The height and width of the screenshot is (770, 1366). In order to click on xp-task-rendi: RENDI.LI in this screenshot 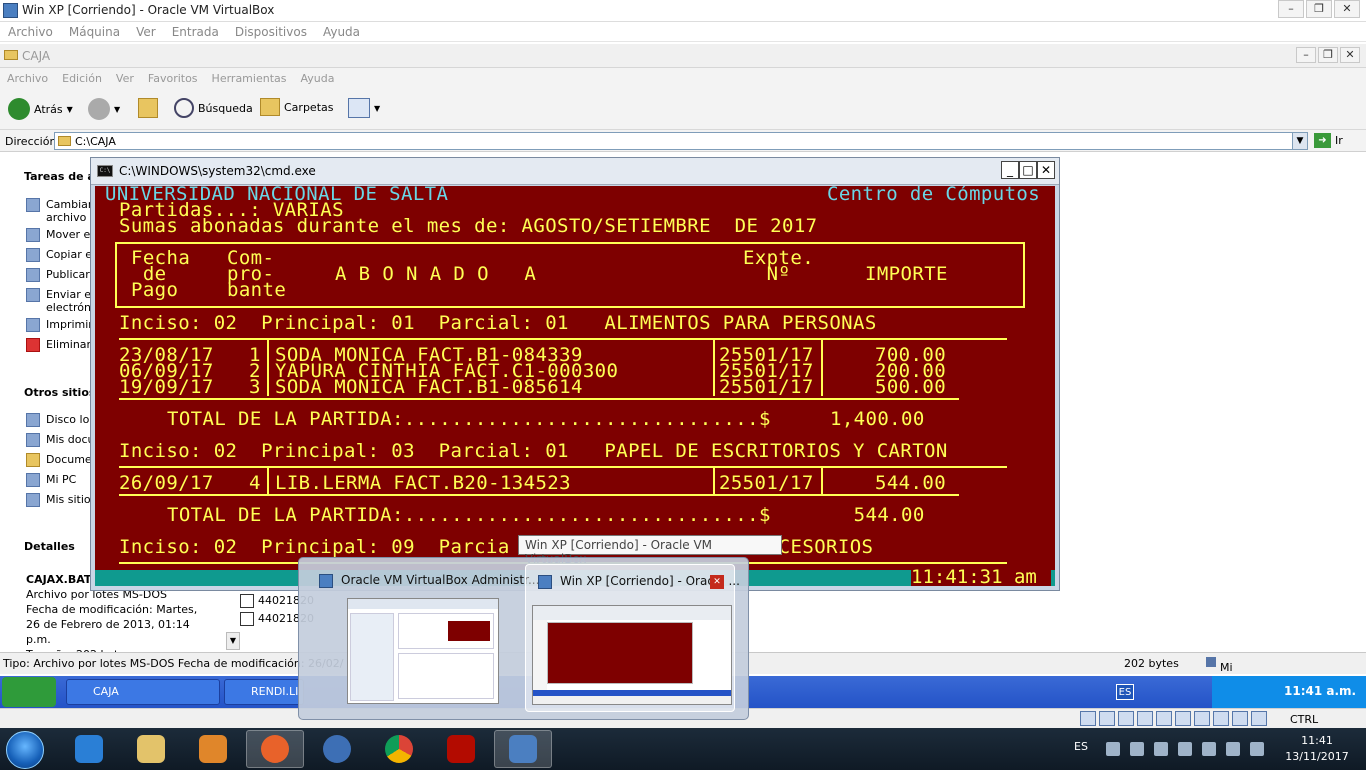, I will do `click(264, 692)`.